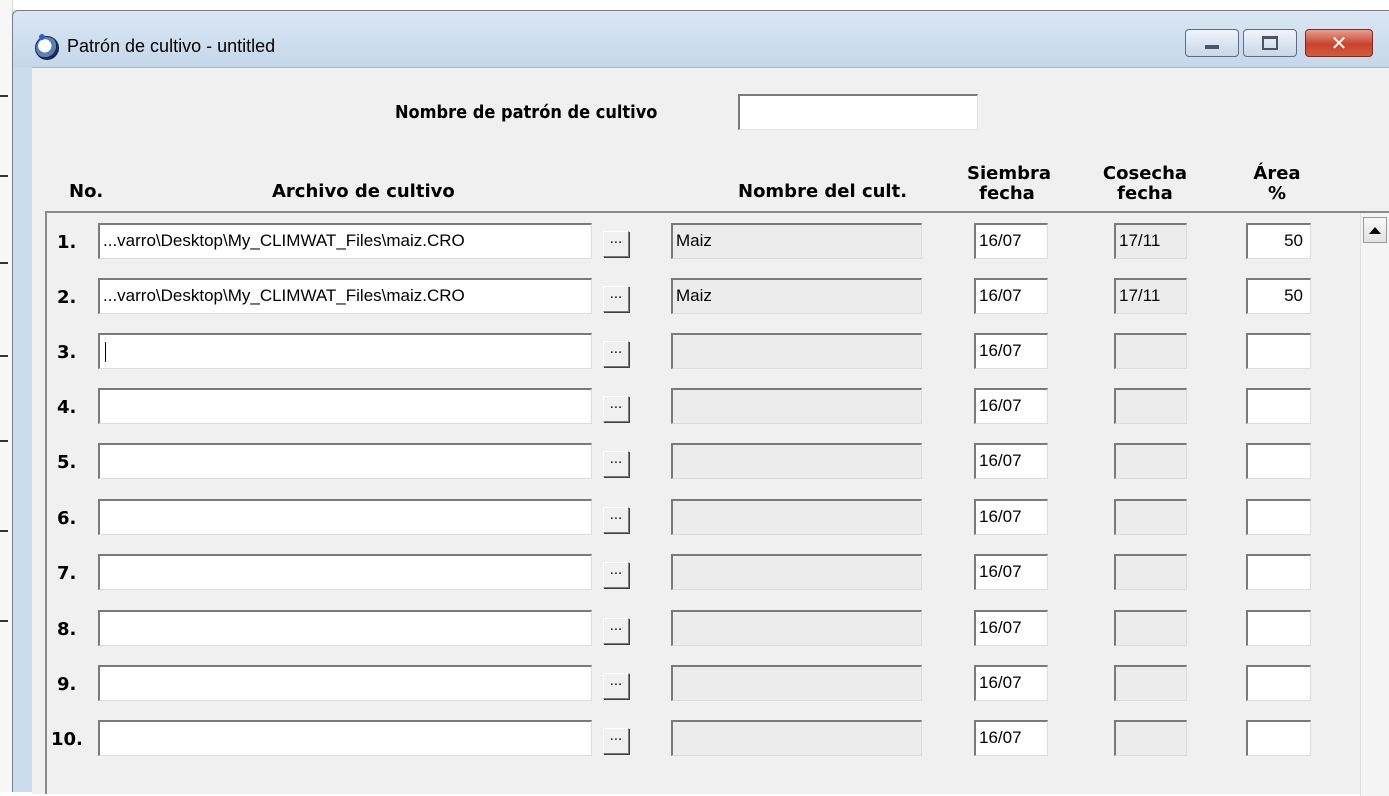  I want to click on row-number: 4., so click(67, 407).